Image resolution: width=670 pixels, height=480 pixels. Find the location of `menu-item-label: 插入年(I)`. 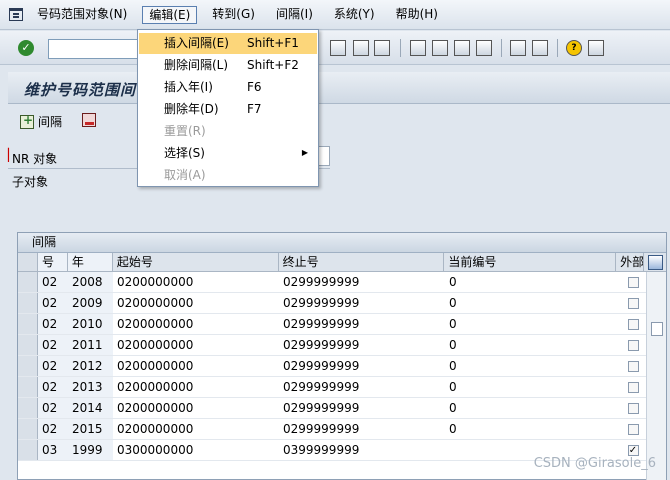

menu-item-label: 插入年(I) is located at coordinates (188, 87).